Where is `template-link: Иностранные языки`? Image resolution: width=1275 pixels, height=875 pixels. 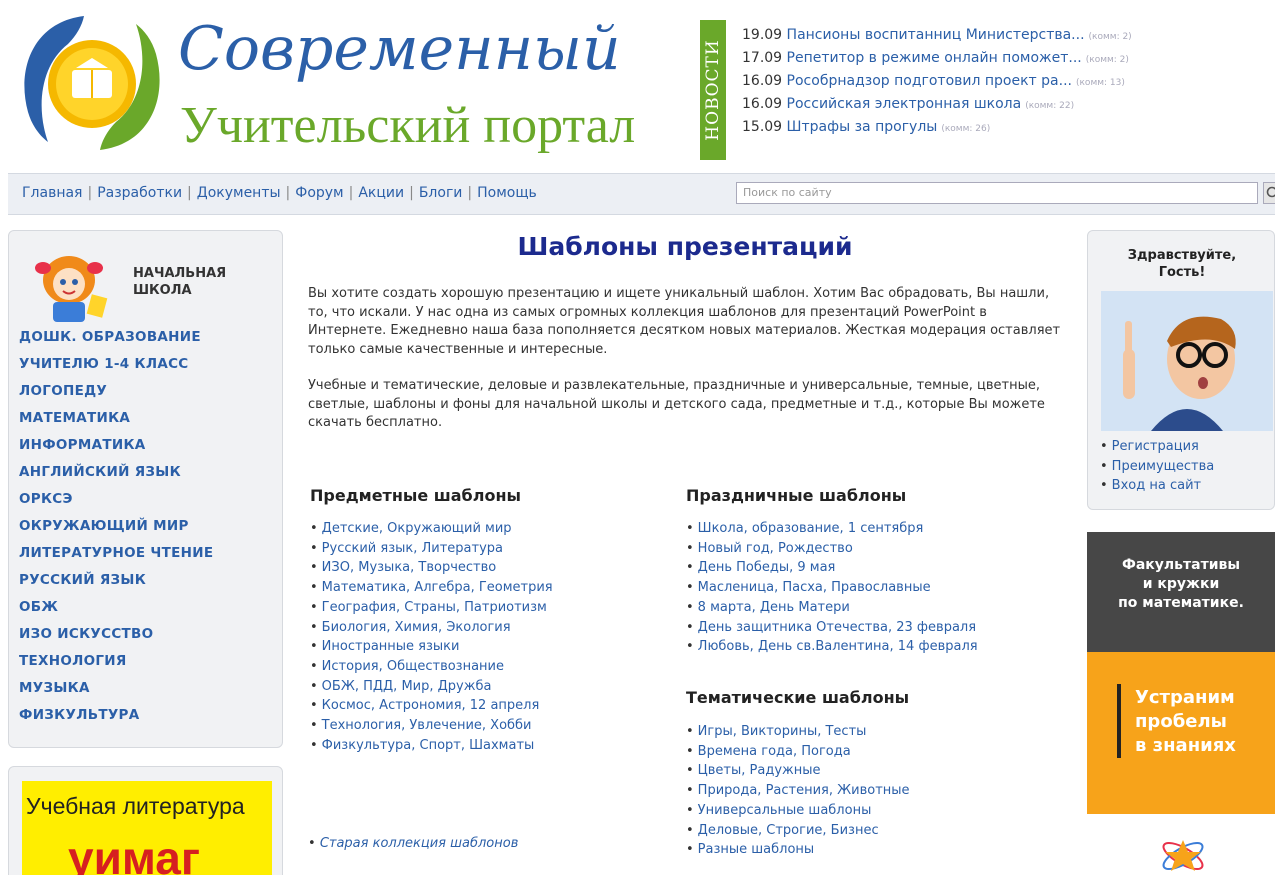
template-link: Иностранные языки is located at coordinates (431, 647).